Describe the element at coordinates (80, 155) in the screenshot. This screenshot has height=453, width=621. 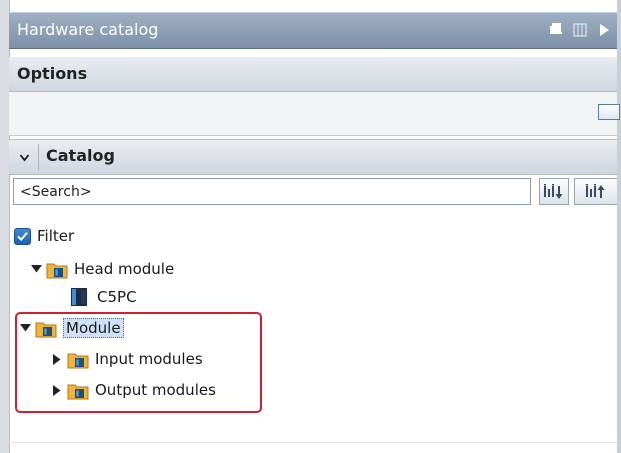
I see `catalog-label: Catalog` at that location.